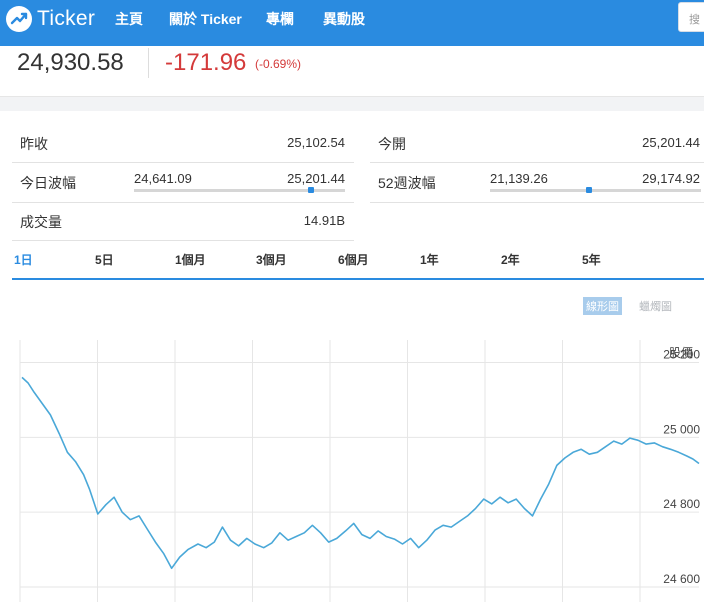 The image size is (704, 602). What do you see at coordinates (190, 259) in the screenshot?
I see `tab-1m: 1個月` at bounding box center [190, 259].